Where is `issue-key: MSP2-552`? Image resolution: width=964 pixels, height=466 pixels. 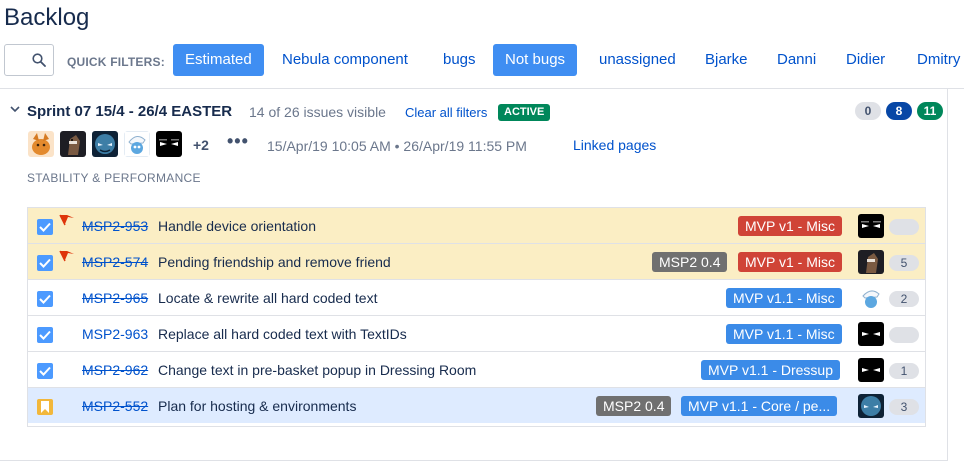 issue-key: MSP2-552 is located at coordinates (115, 406).